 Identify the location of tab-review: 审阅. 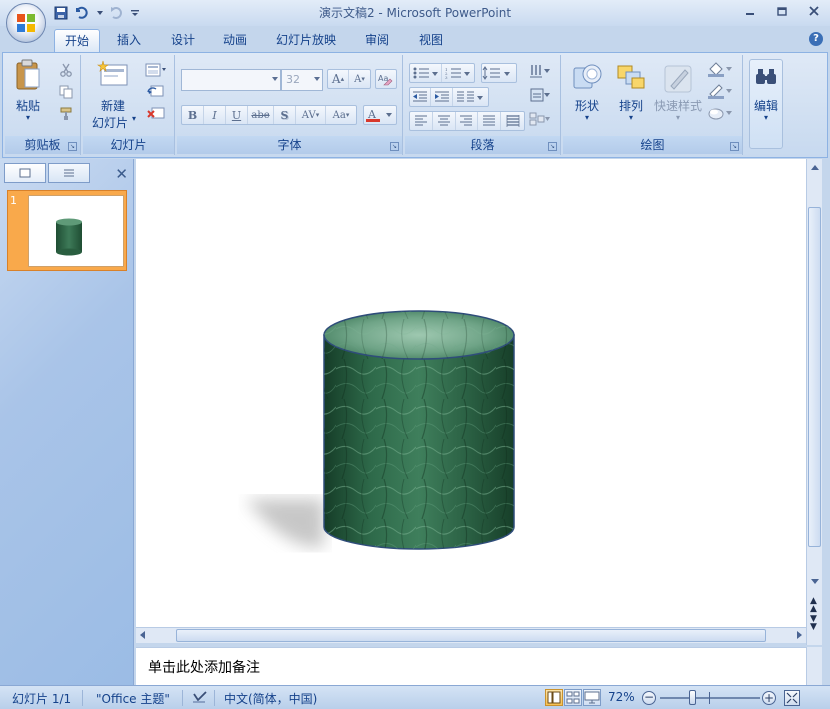
(377, 40).